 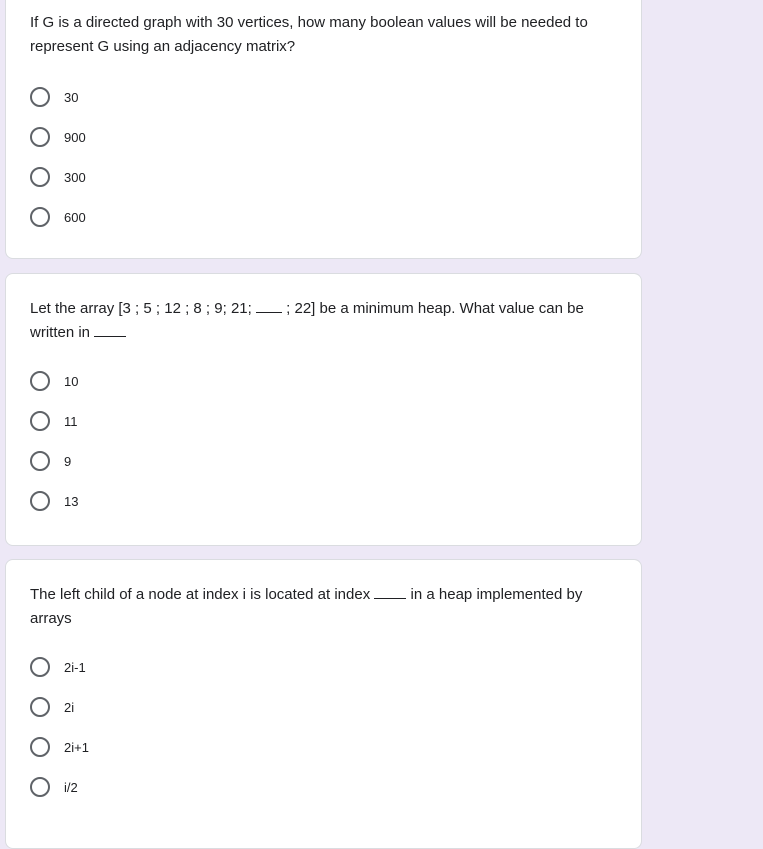 I want to click on option-2i+1: 2i+1, so click(x=59, y=747).